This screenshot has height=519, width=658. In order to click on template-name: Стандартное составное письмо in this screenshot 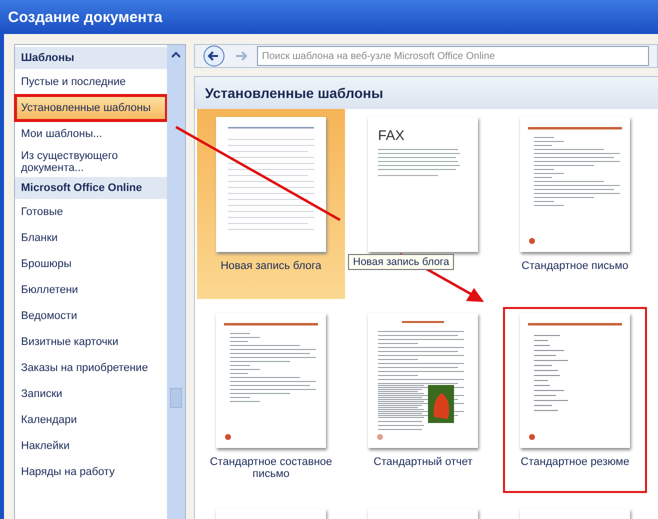, I will do `click(271, 468)`.